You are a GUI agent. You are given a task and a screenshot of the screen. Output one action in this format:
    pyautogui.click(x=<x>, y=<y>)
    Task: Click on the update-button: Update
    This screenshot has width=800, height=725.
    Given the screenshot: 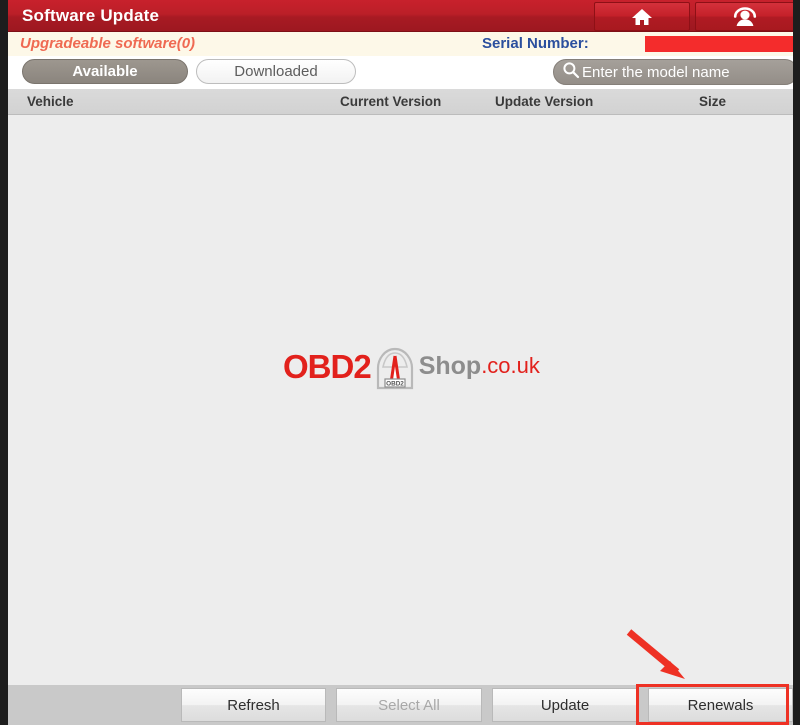 What is the action you would take?
    pyautogui.click(x=565, y=705)
    